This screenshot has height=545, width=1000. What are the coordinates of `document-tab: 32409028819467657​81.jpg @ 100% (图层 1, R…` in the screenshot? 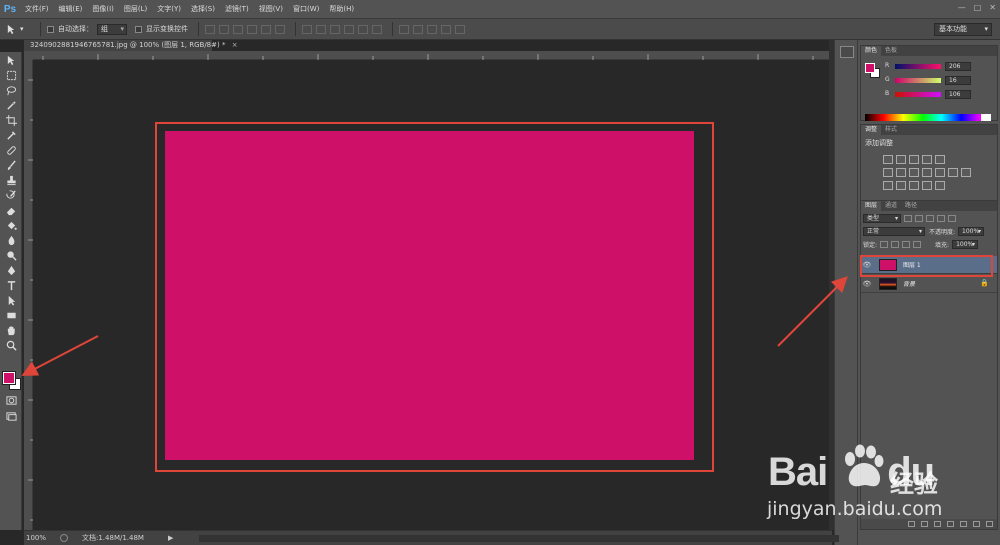 It's located at (131, 45).